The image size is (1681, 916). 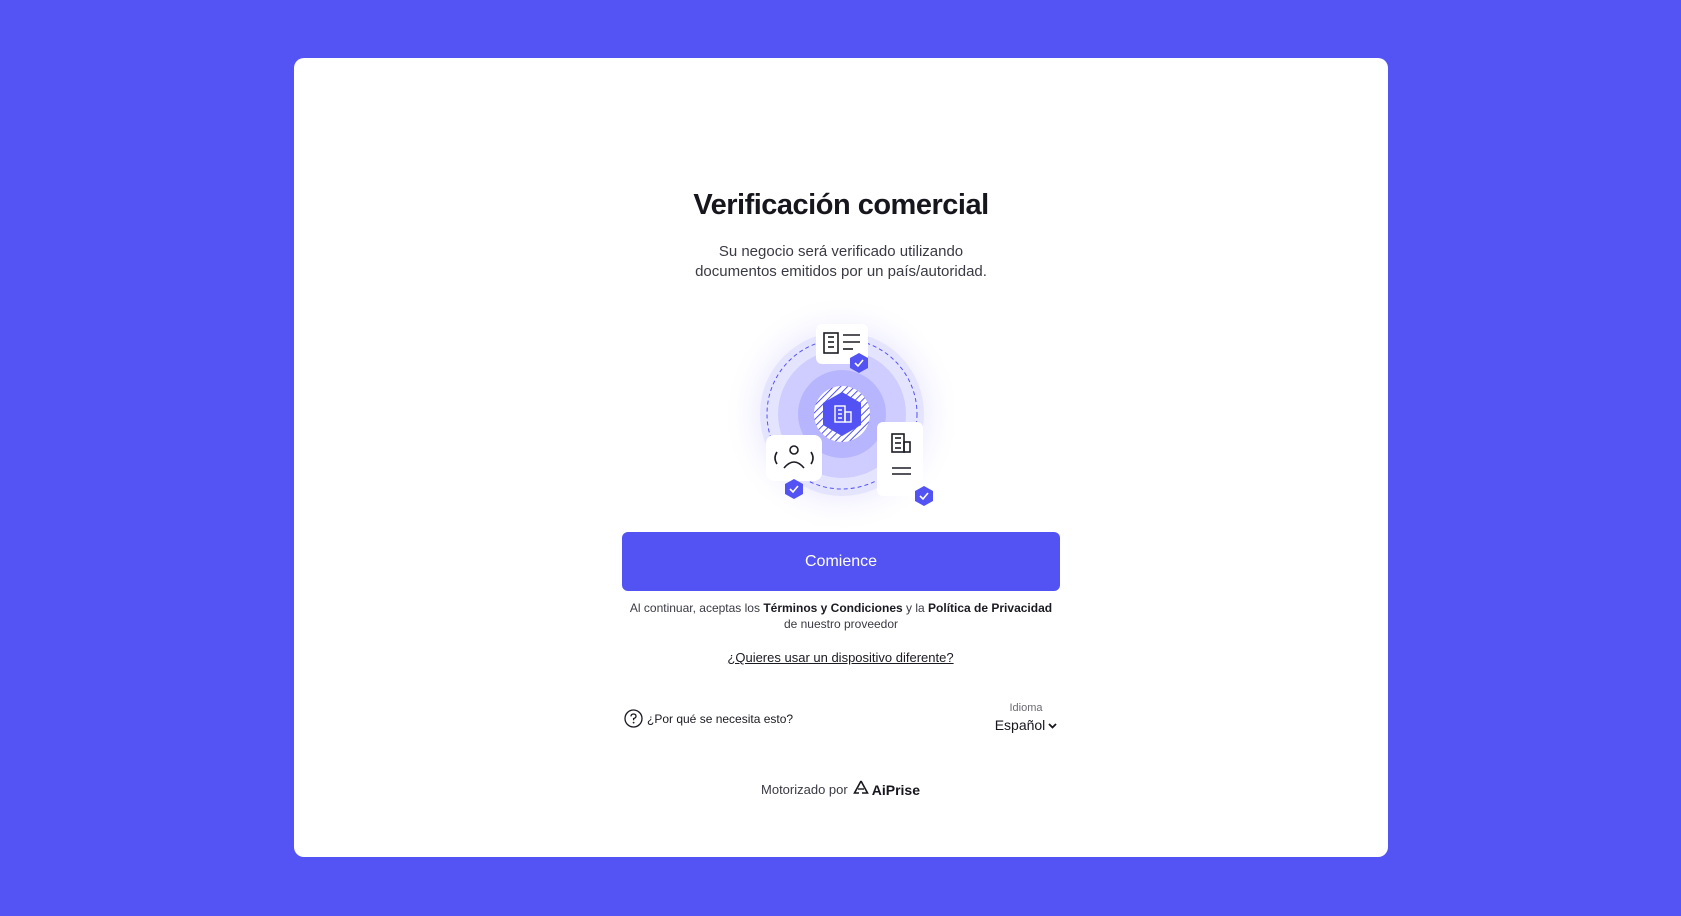 What do you see at coordinates (1026, 708) in the screenshot?
I see `language-label: Idioma` at bounding box center [1026, 708].